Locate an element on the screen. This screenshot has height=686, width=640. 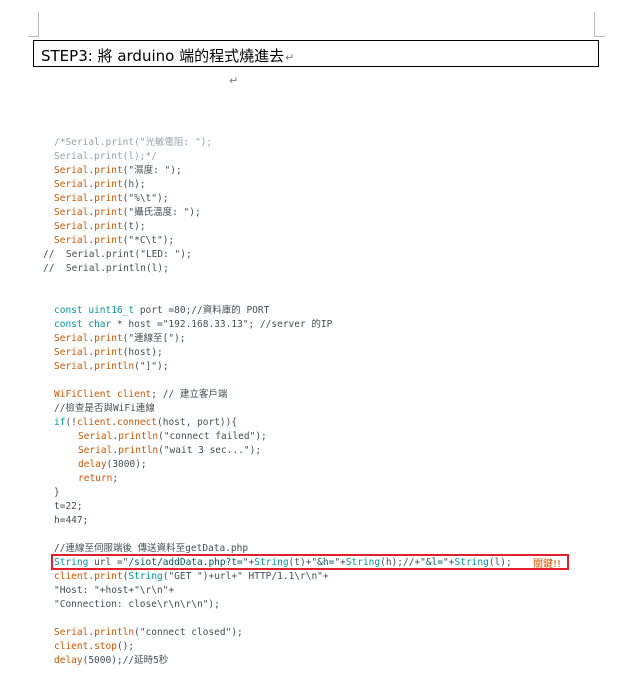
code-line: Serial.println("]"); is located at coordinates (111, 367).